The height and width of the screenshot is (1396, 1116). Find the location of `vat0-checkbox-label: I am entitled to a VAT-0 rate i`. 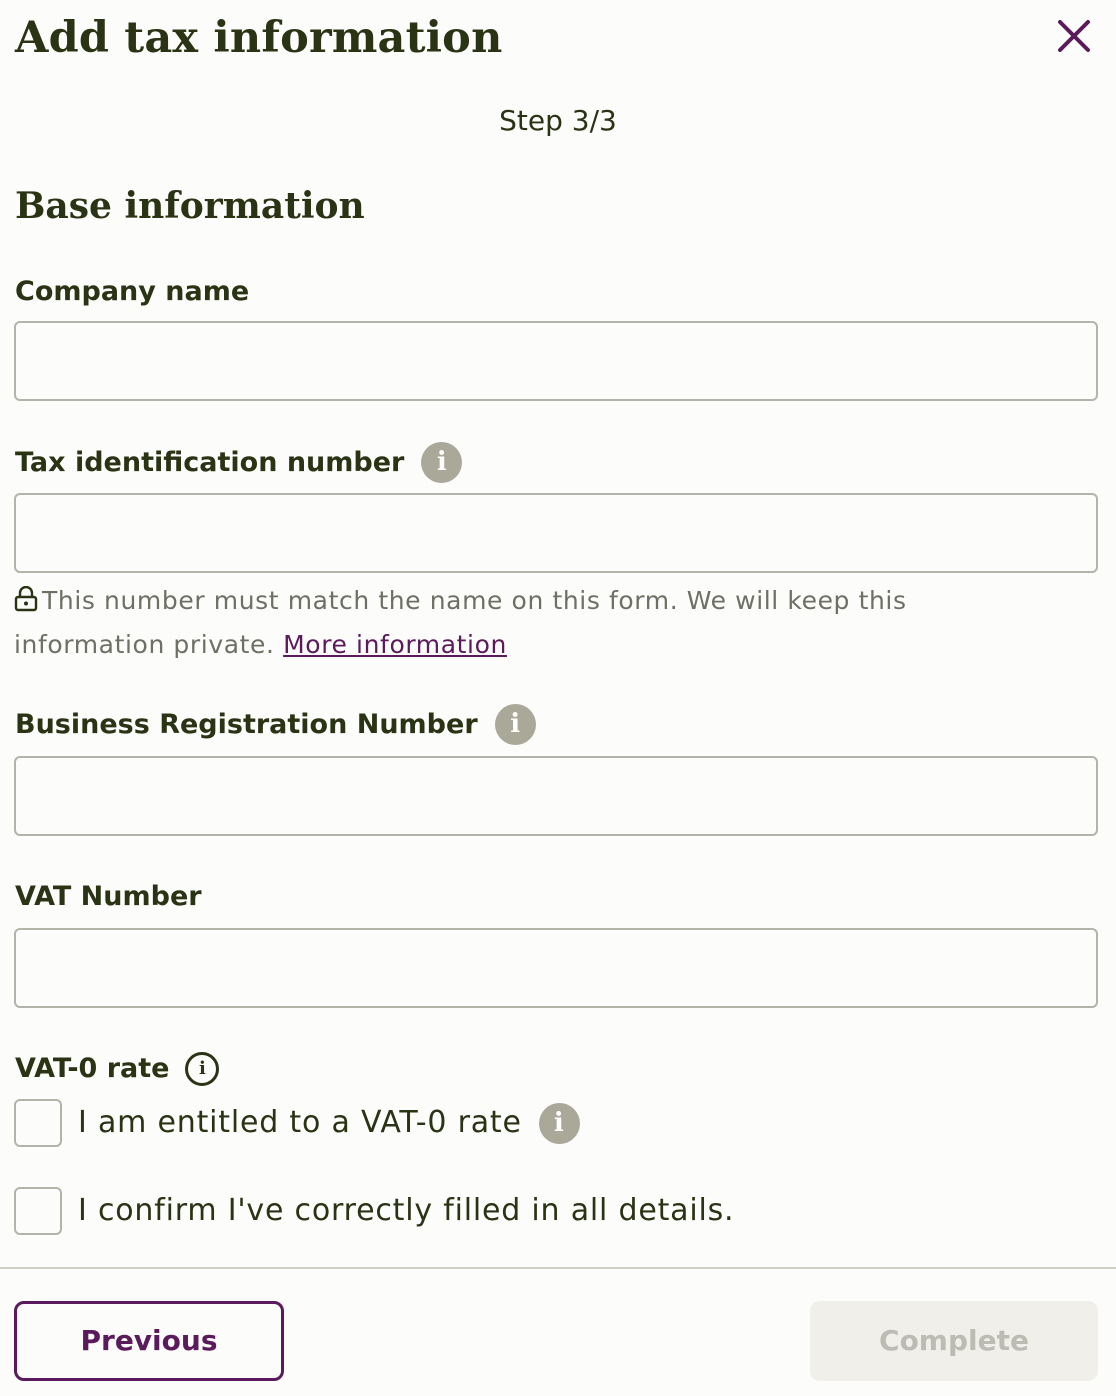

vat0-checkbox-label: I am entitled to a VAT-0 rate i is located at coordinates (329, 1123).